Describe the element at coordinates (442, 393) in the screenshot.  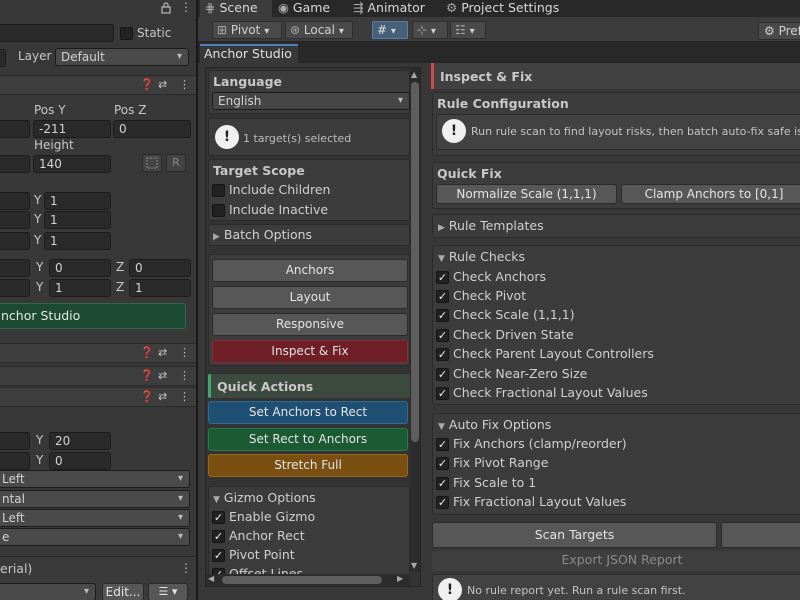
I see `check-fractional-checkbox: ✓` at that location.